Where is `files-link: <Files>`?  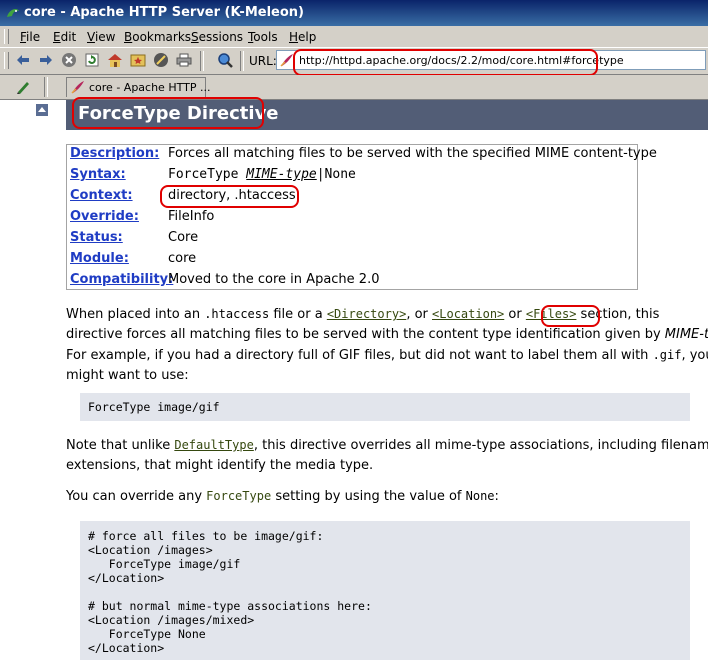 files-link: <Files> is located at coordinates (551, 314).